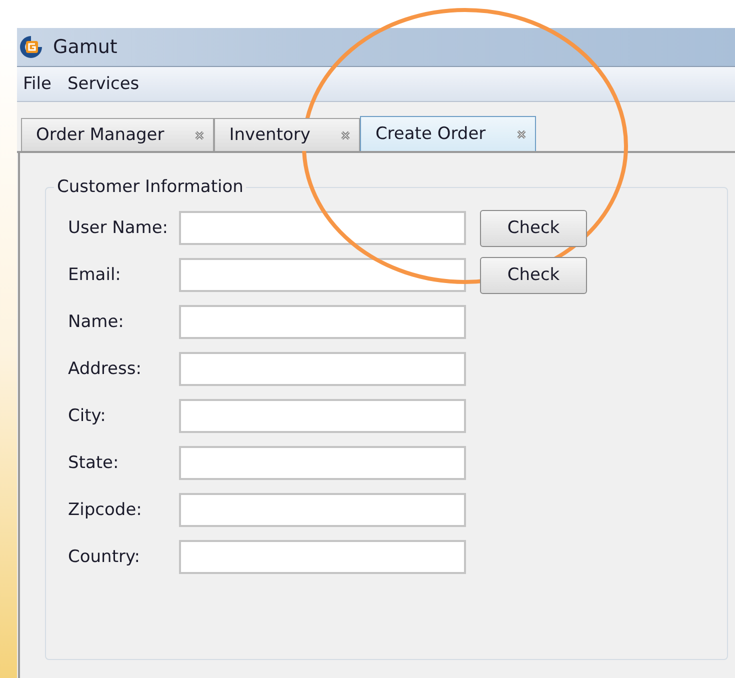 The height and width of the screenshot is (678, 735). I want to click on field-label: Zipcode:, so click(105, 510).